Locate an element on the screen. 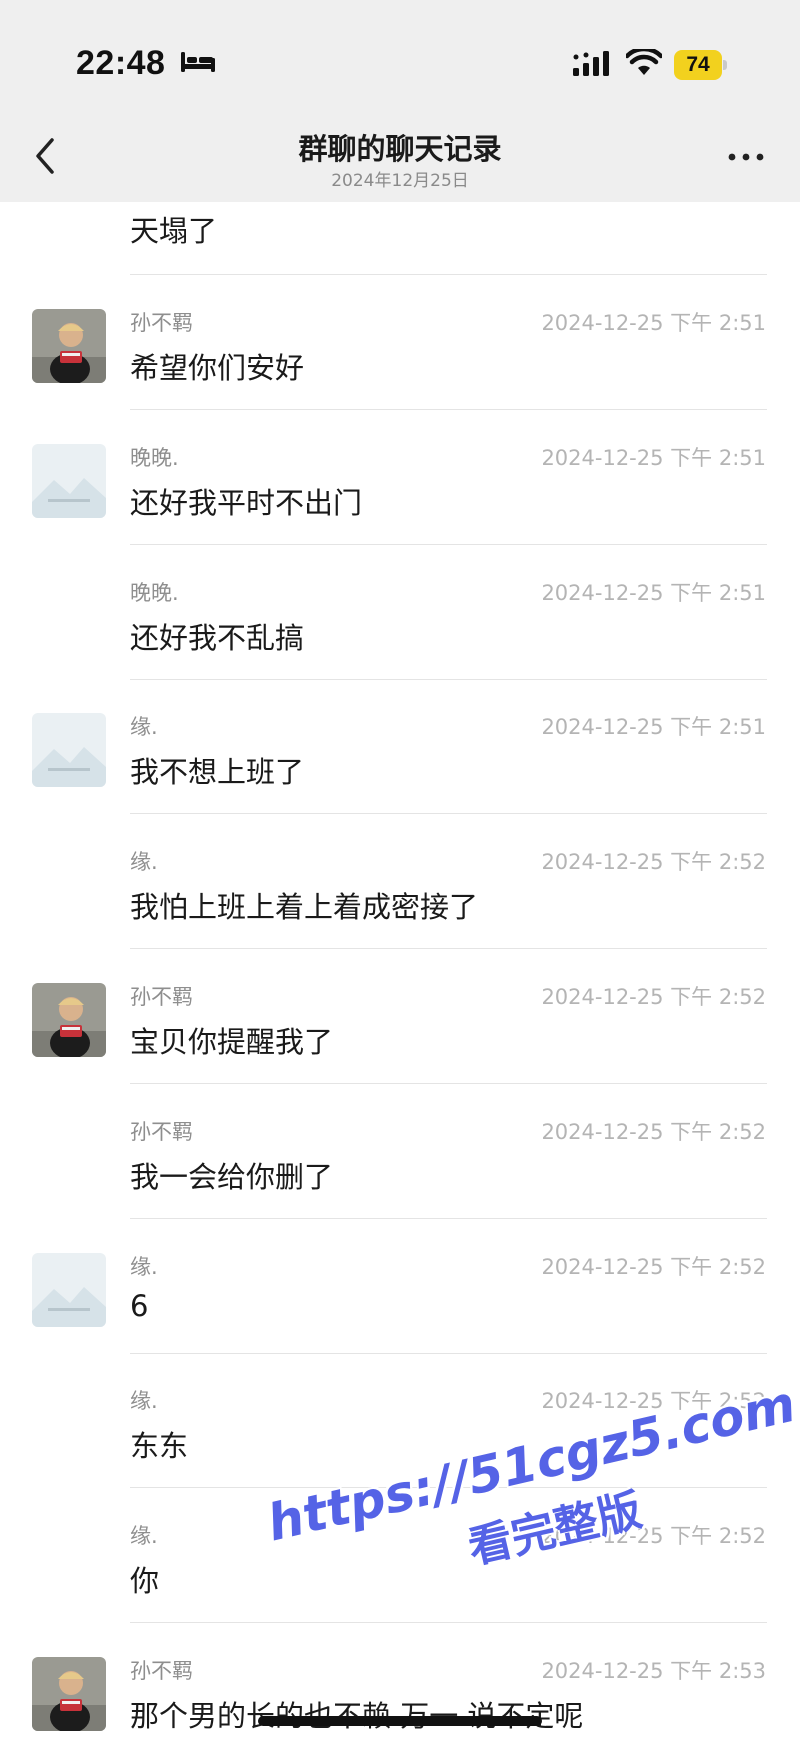 This screenshot has width=800, height=1741. message-row: 缘. 2024-12-25 下午 2:51 我不想上班了 is located at coordinates (400, 747).